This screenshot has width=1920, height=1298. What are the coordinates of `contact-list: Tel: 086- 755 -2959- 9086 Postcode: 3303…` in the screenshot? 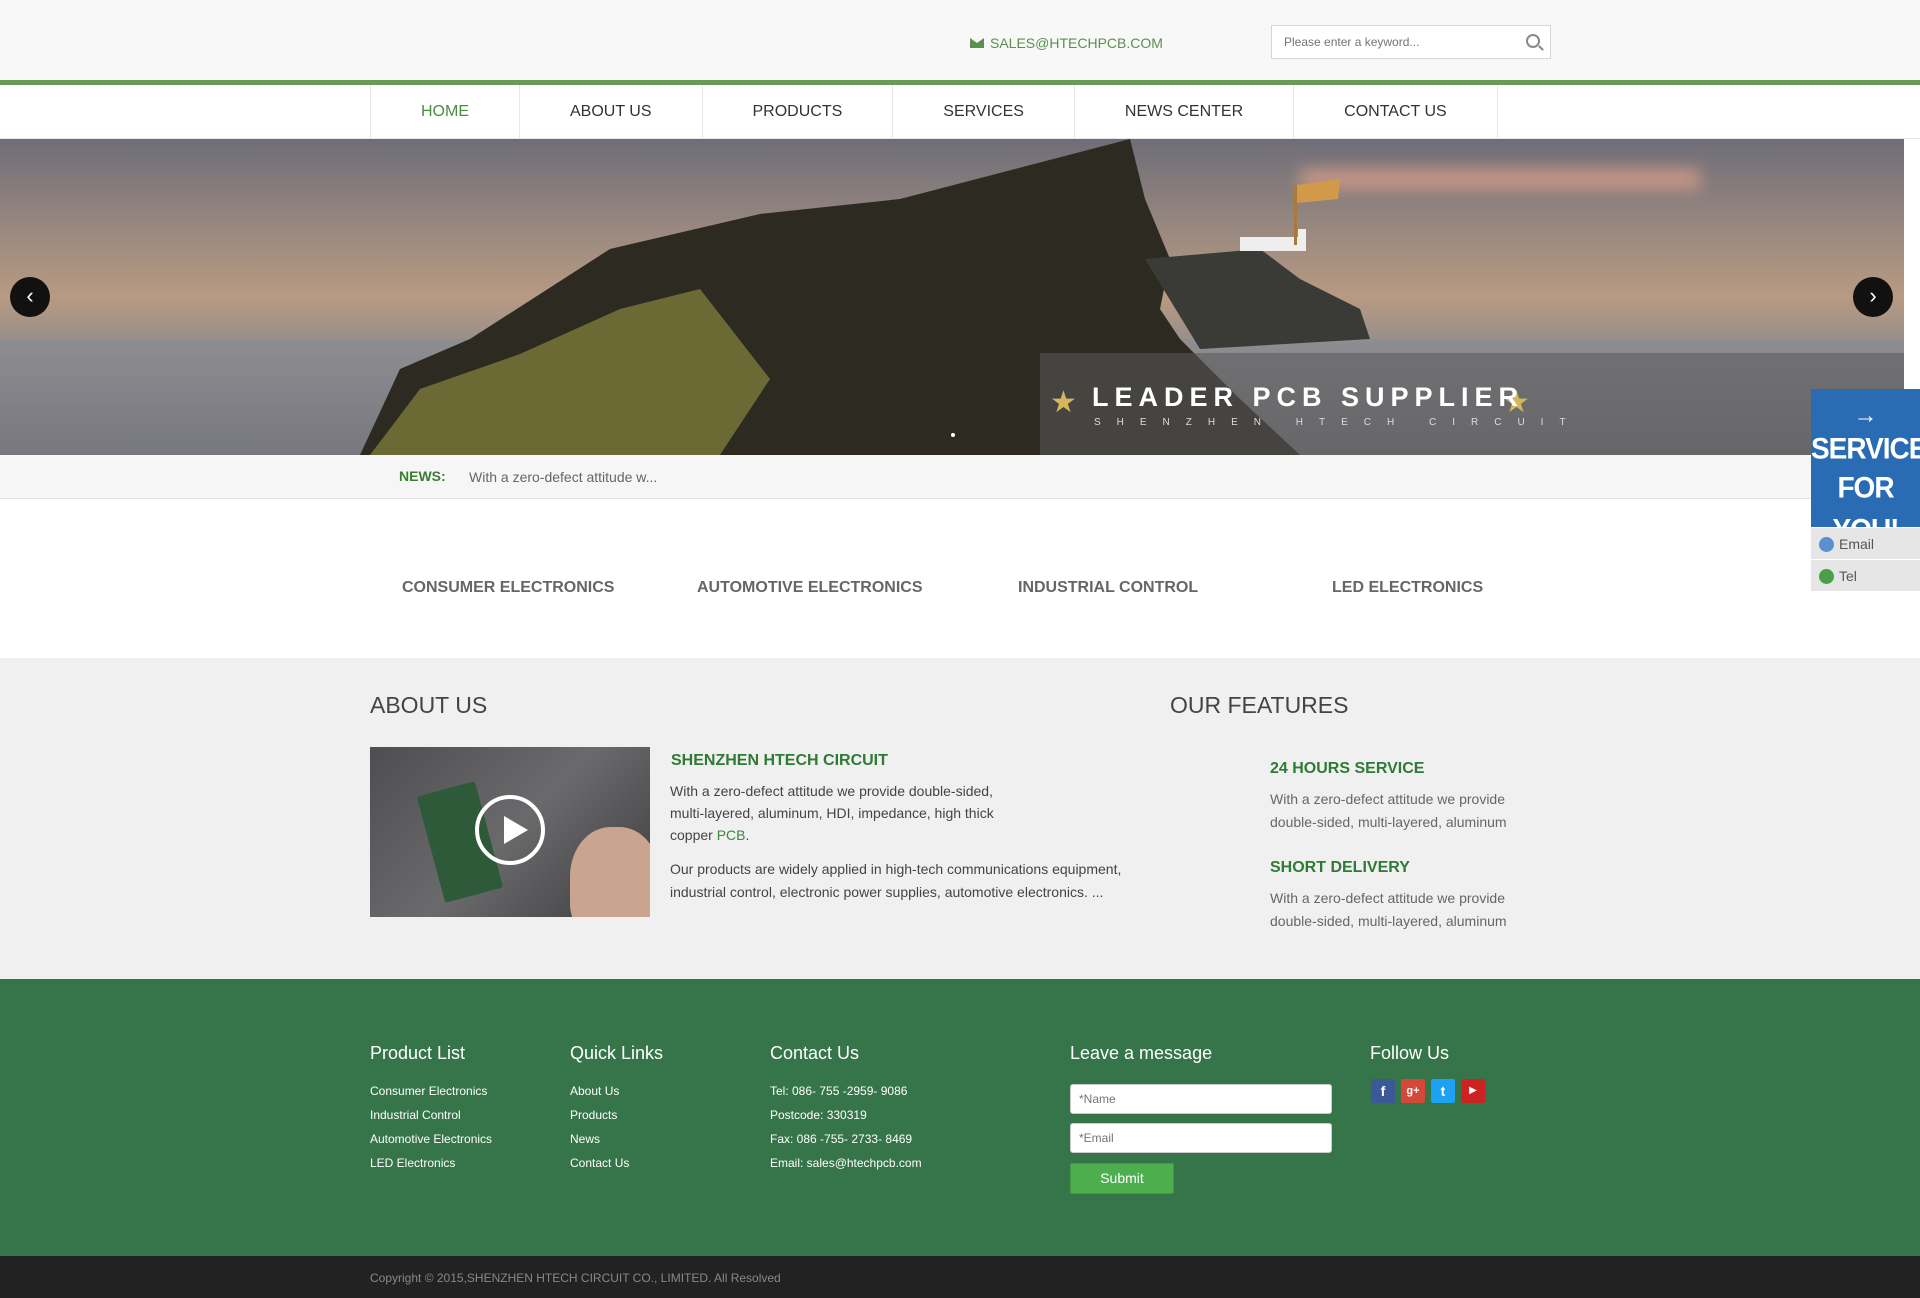 It's located at (846, 1127).